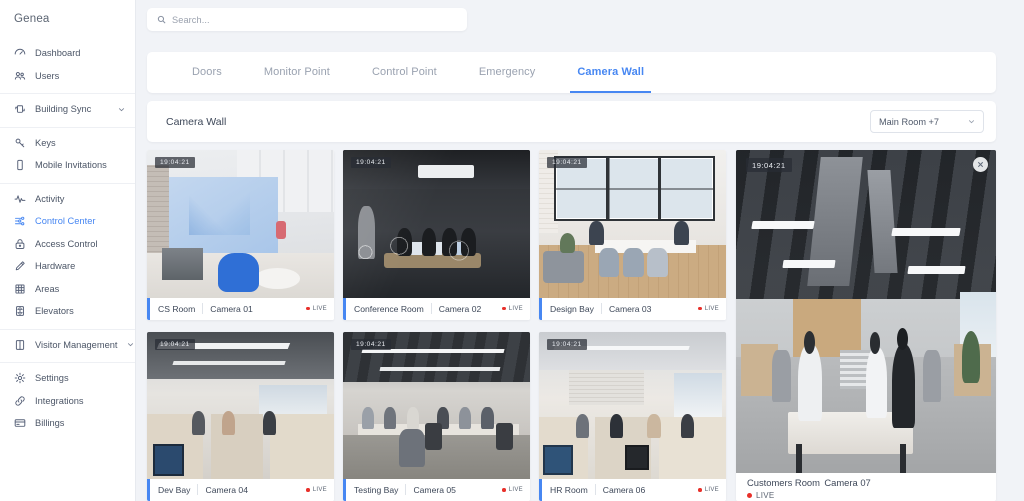 The image size is (1024, 501). What do you see at coordinates (63, 109) in the screenshot?
I see `sidebar-item-label: Building Sync` at bounding box center [63, 109].